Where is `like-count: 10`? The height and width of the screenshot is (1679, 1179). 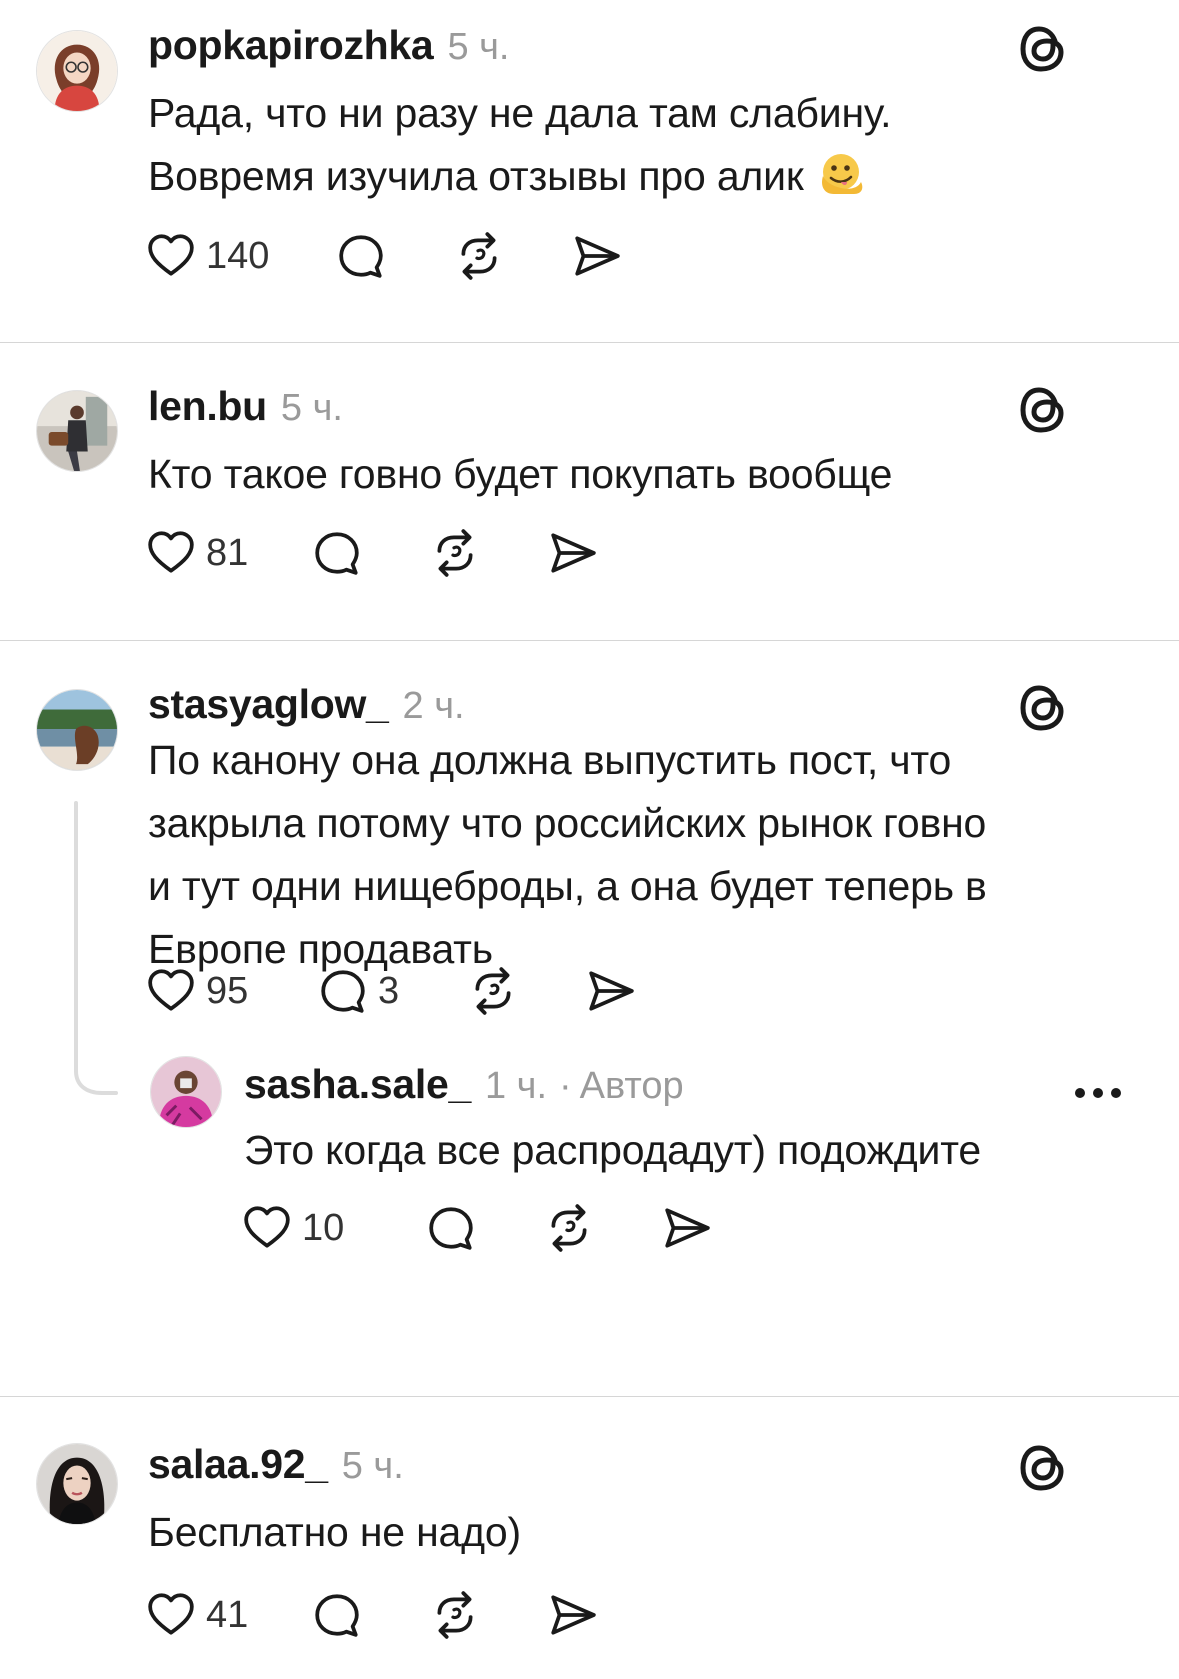
like-count: 10 is located at coordinates (323, 1227).